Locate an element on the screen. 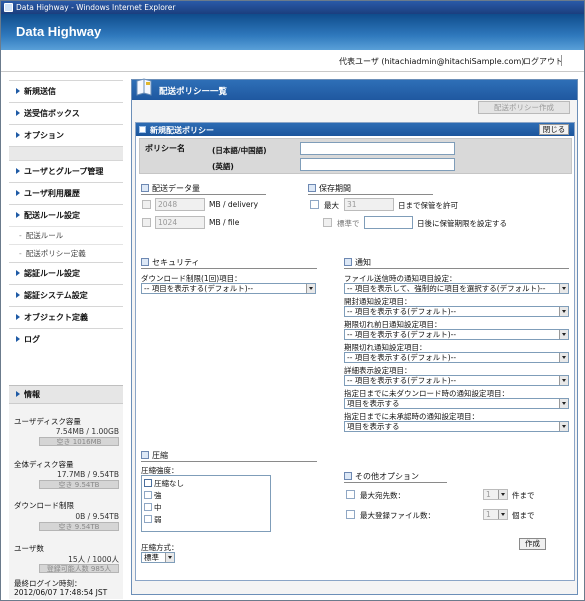 The height and width of the screenshot is (601, 585). sidebar-subitem-delivery-rule: - 配送ルール is located at coordinates (66, 235).